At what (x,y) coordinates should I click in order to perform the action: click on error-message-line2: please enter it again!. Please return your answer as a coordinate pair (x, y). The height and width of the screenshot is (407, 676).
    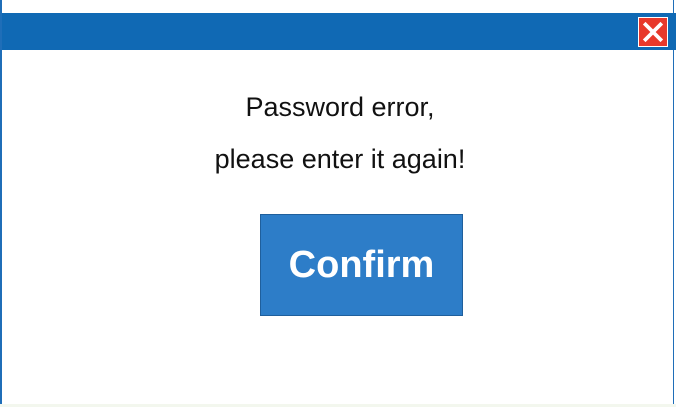
    Looking at the image, I should click on (340, 159).